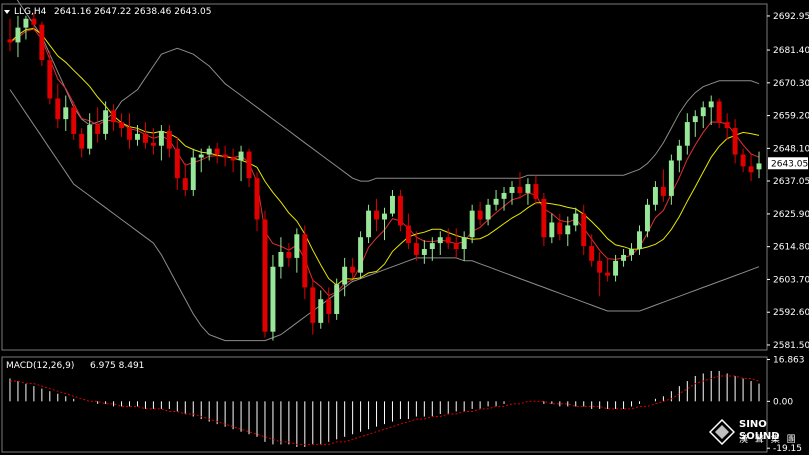  I want to click on price-tick-label: 2659.20, so click(791, 117).